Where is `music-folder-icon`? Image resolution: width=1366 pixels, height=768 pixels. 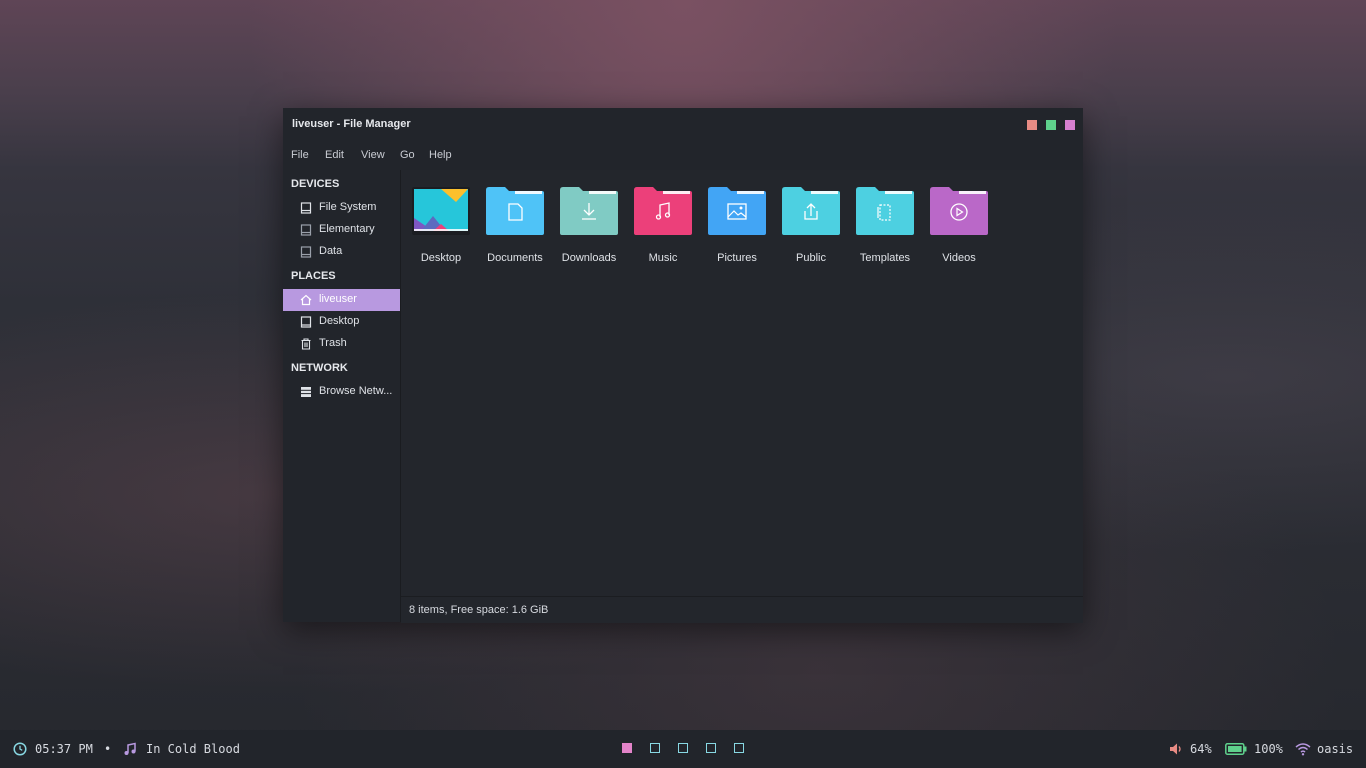 music-folder-icon is located at coordinates (663, 211).